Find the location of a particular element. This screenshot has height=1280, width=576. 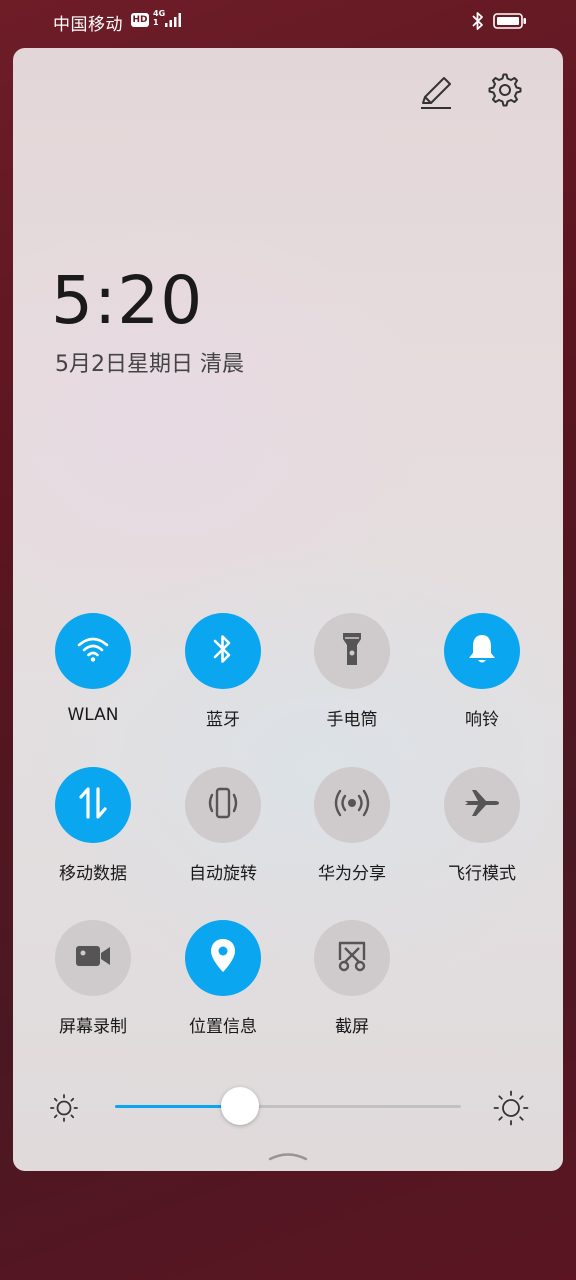

screenshot-icon is located at coordinates (352, 958).